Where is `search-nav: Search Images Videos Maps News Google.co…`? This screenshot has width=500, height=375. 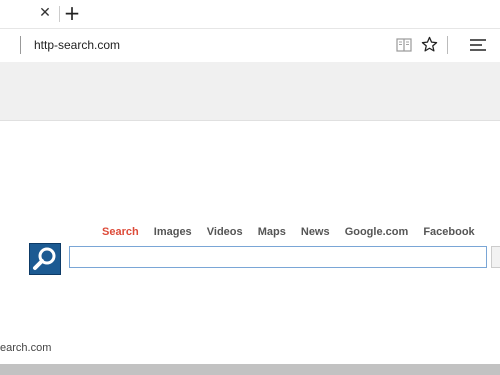
search-nav: Search Images Videos Maps News Google.co… is located at coordinates (294, 233).